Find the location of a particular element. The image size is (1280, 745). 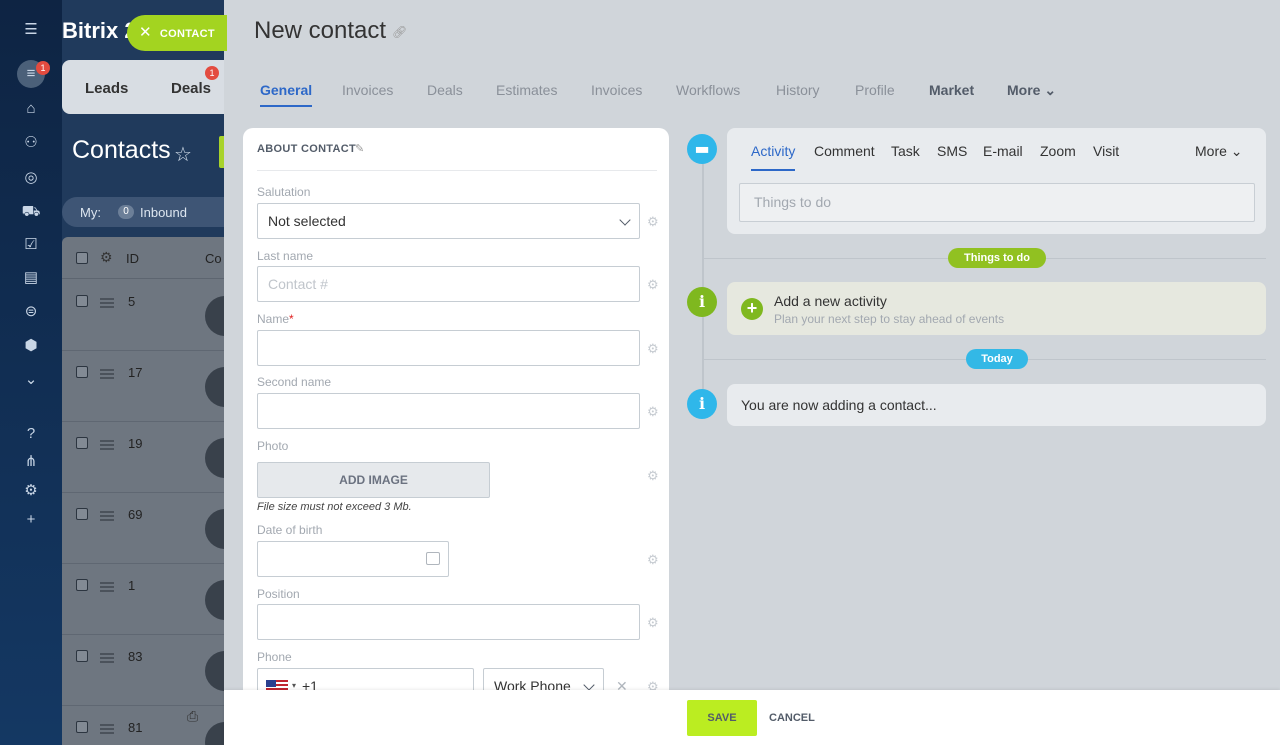

tab-sms: SMS is located at coordinates (952, 151).